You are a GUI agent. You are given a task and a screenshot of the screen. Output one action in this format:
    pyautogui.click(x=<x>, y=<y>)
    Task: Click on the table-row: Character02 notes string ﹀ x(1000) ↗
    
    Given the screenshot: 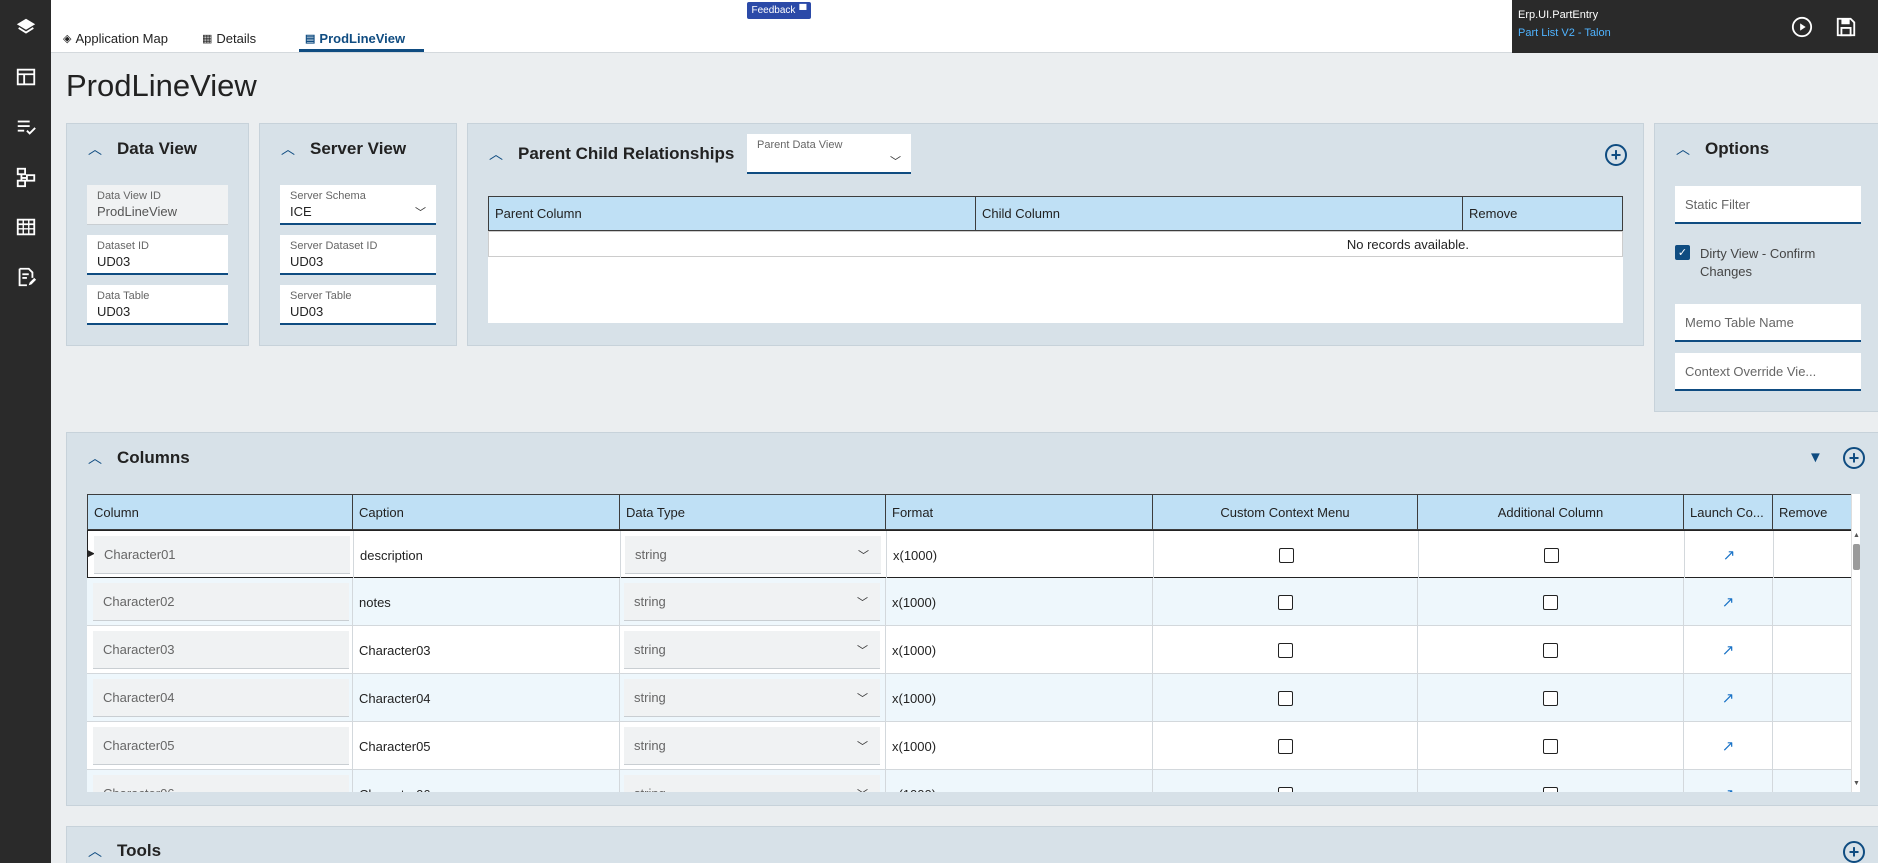 What is the action you would take?
    pyautogui.click(x=969, y=602)
    